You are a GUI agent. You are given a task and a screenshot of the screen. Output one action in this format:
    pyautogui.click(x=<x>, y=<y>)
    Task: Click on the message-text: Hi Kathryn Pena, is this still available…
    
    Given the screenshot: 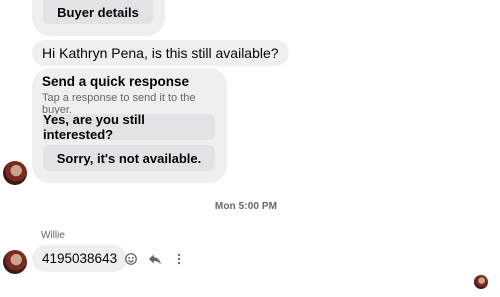 What is the action you would take?
    pyautogui.click(x=160, y=53)
    